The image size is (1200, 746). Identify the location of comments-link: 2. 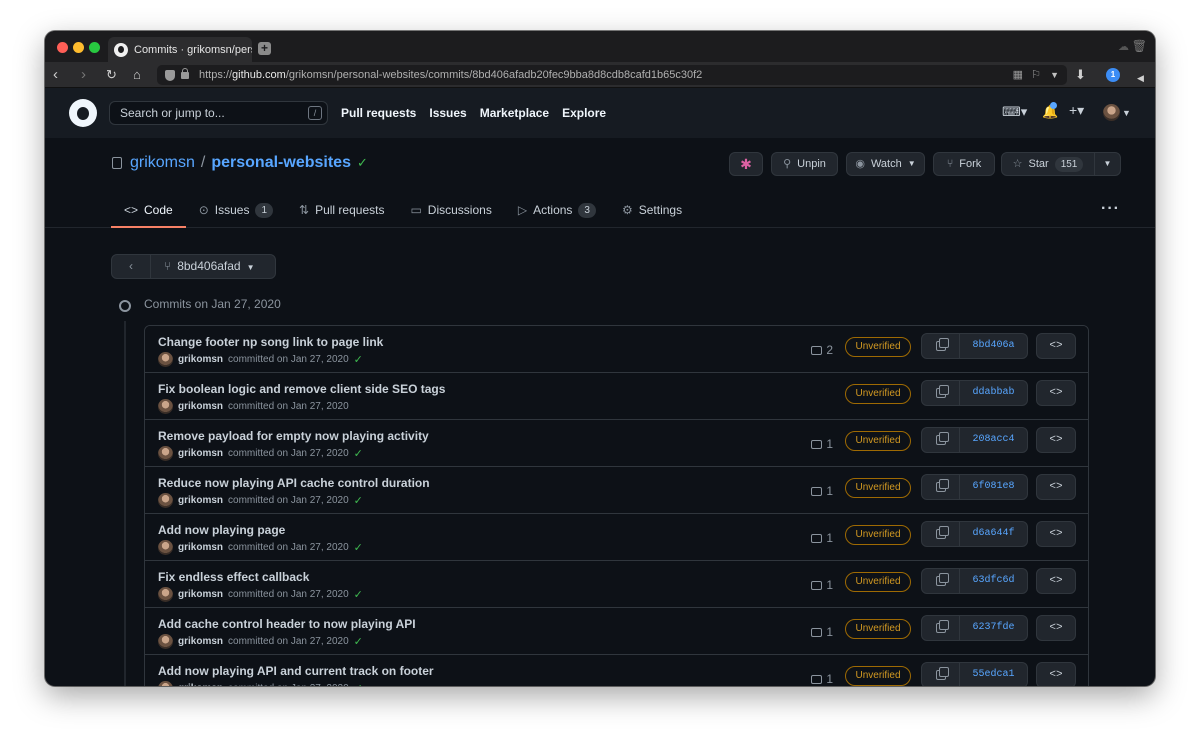
(822, 350).